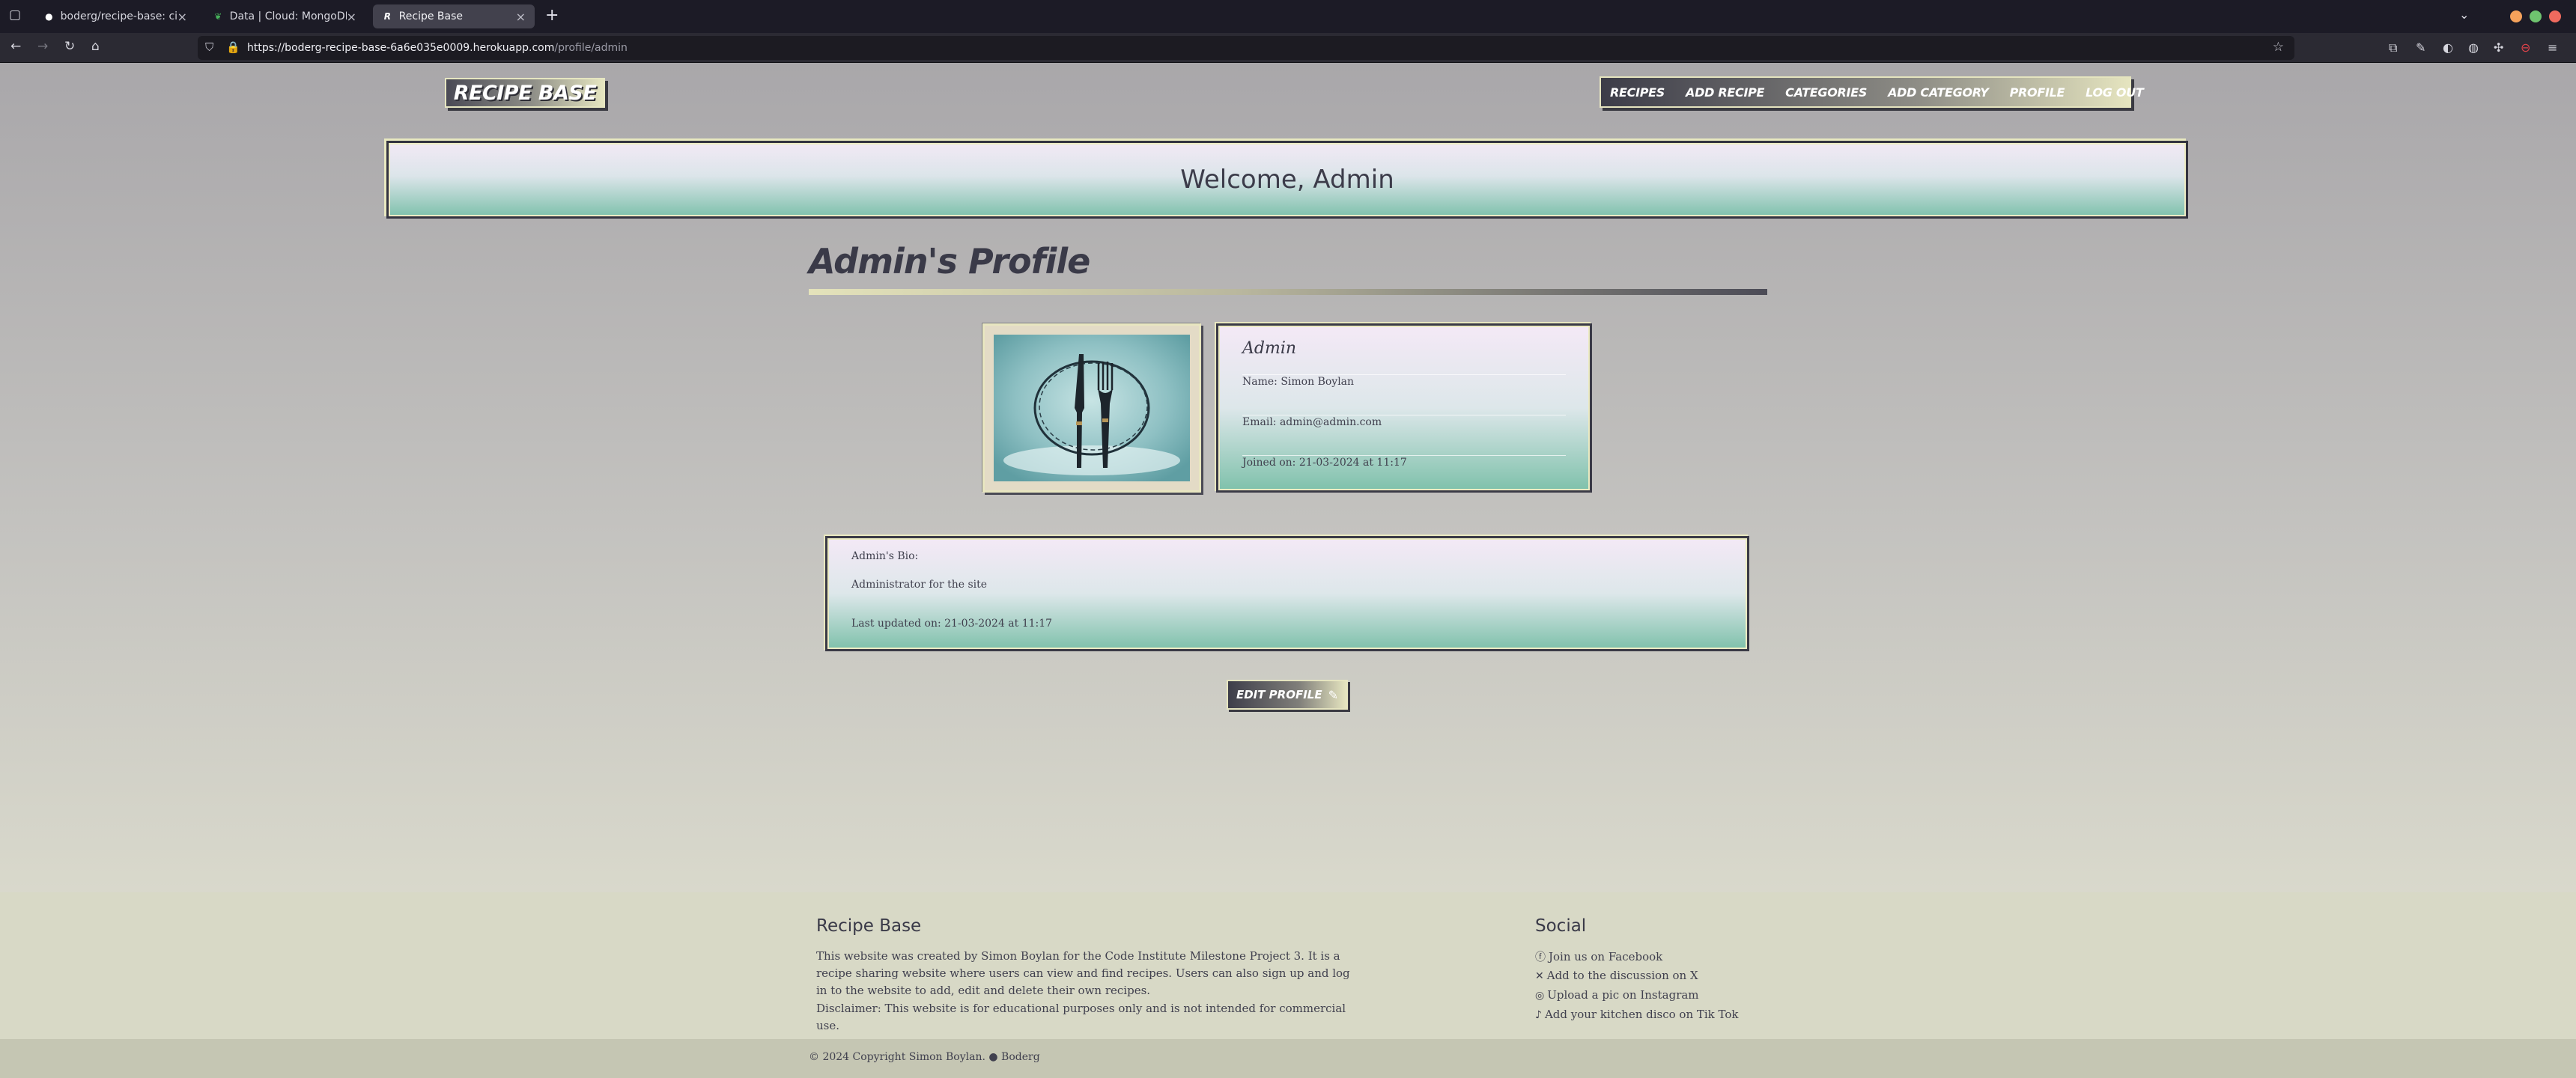 The image size is (2576, 1078). Describe the element at coordinates (1288, 292) in the screenshot. I see `heading-divider` at that location.